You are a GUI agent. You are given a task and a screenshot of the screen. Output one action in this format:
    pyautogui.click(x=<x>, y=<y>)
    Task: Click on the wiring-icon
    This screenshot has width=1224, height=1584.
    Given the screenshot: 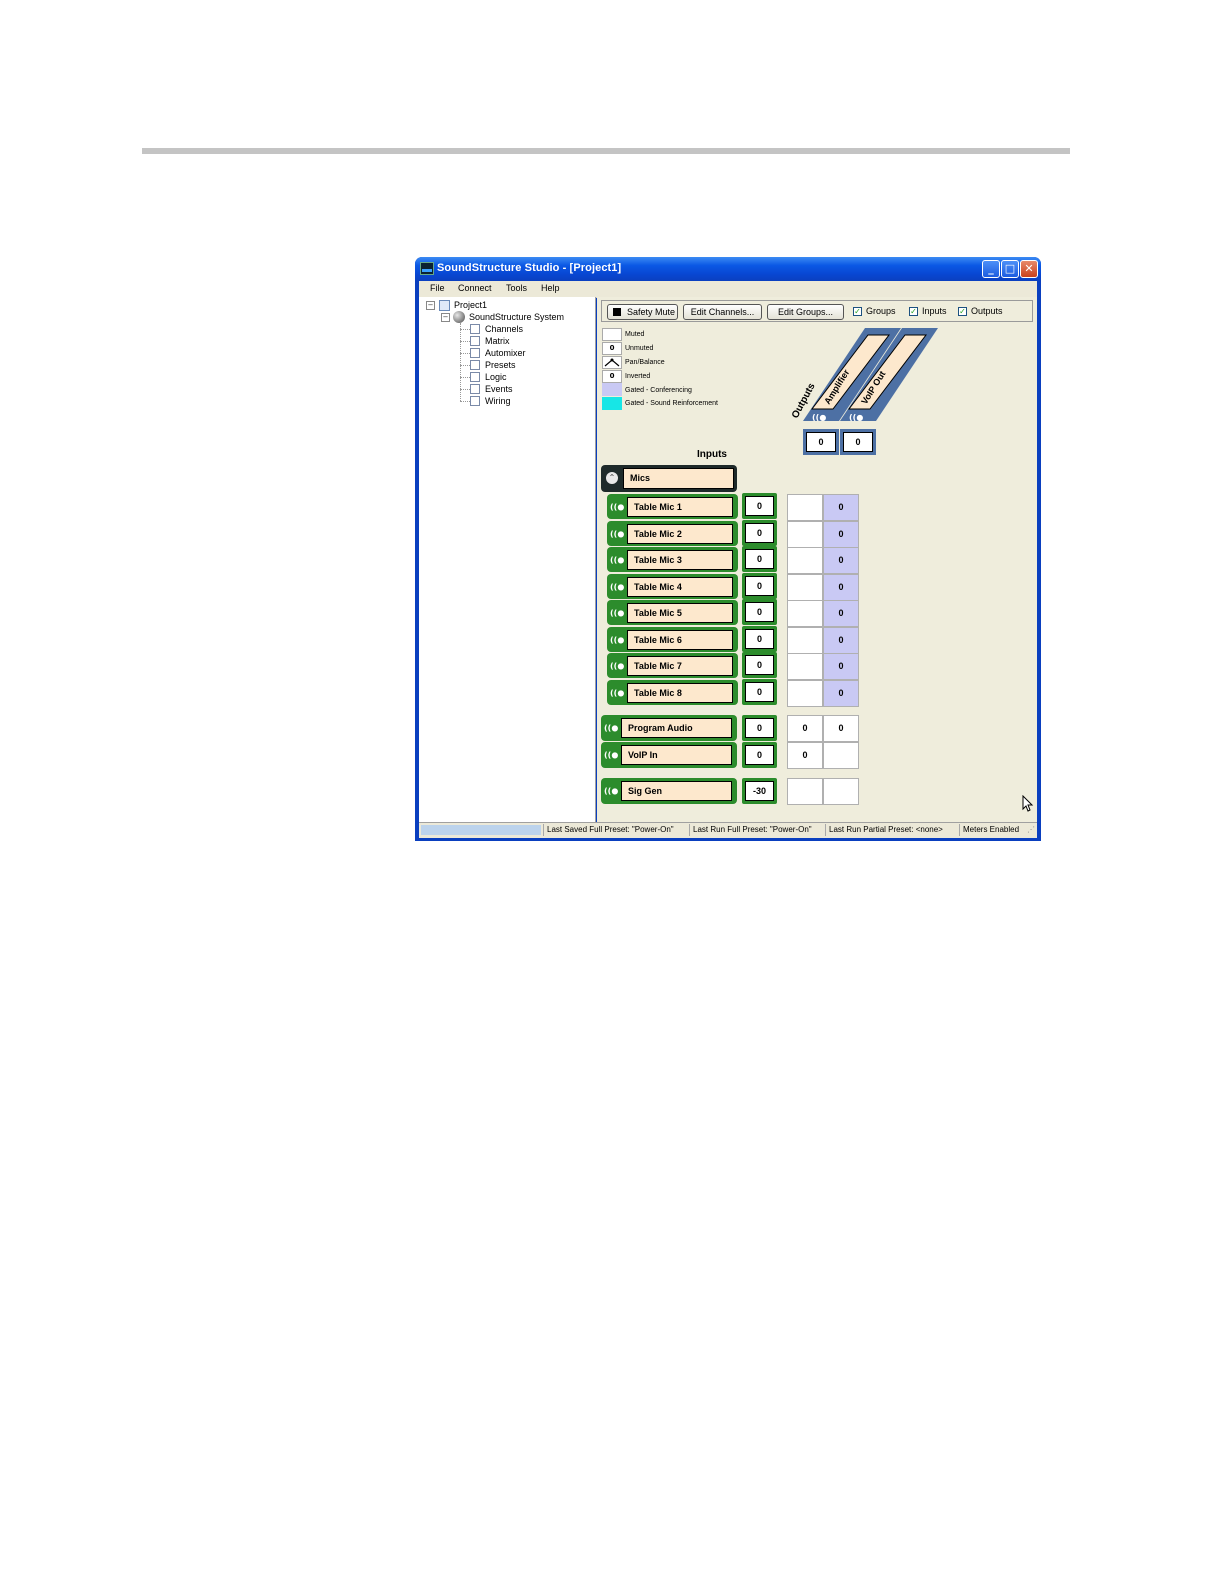 What is the action you would take?
    pyautogui.click(x=475, y=401)
    